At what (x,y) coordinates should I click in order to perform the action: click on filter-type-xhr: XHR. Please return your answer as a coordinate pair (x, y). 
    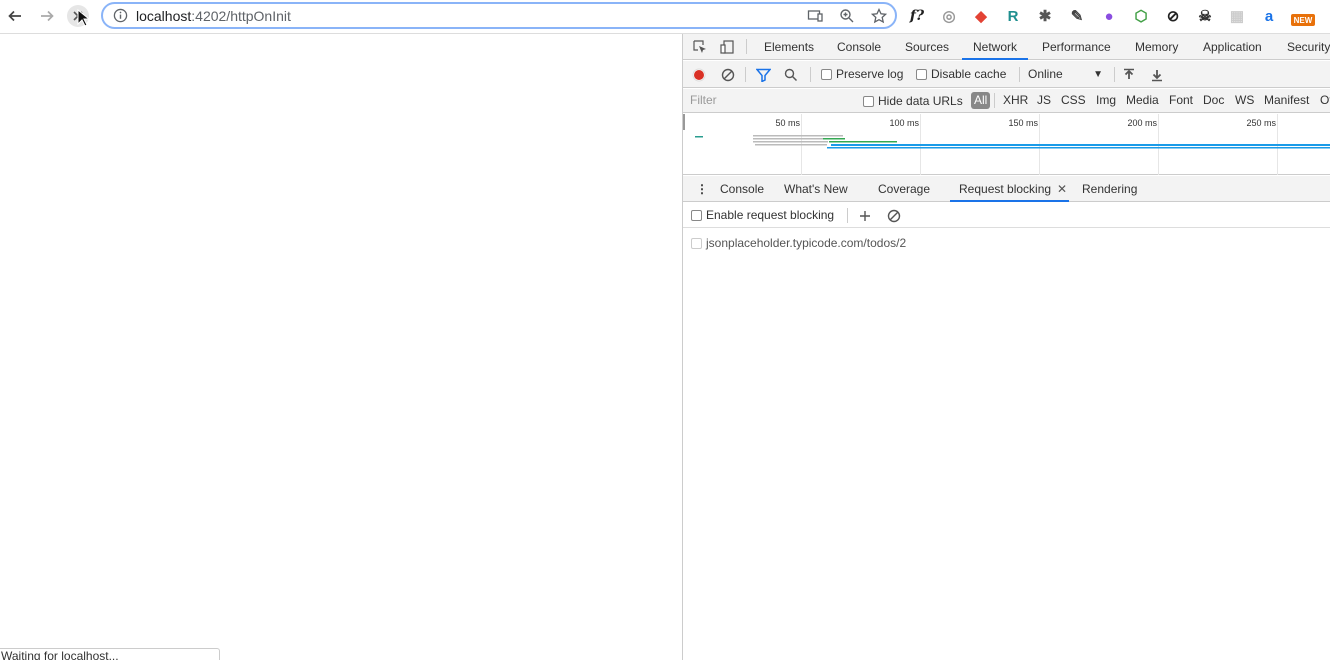
    Looking at the image, I should click on (1015, 100).